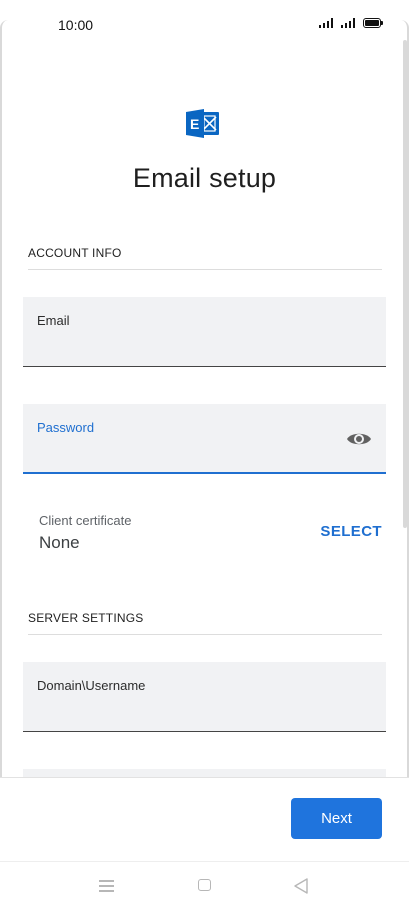  Describe the element at coordinates (373, 23) in the screenshot. I see `battery-icon` at that location.